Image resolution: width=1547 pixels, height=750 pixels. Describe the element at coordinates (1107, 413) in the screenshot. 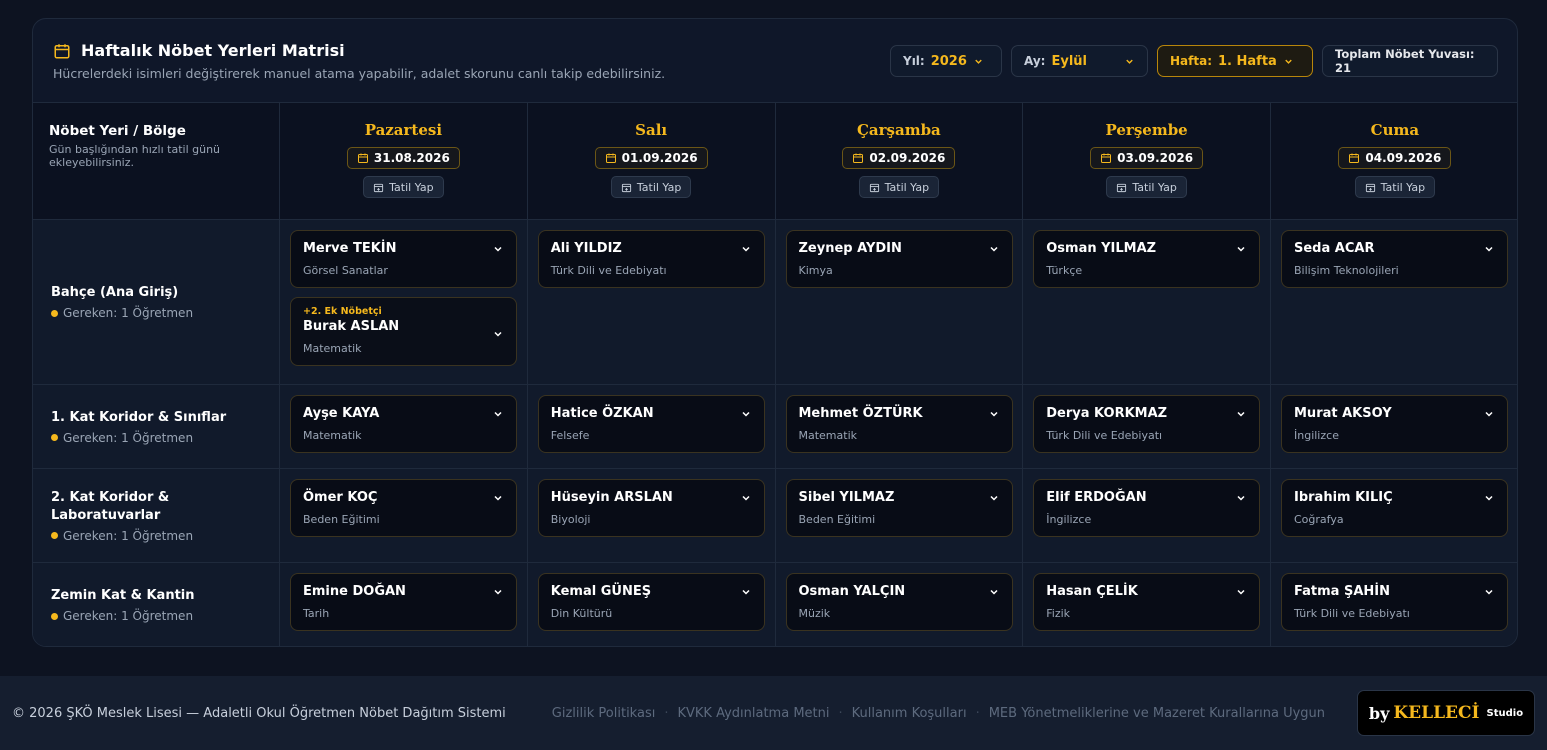

I see `teacher-name: Derya KORKMAZ` at that location.